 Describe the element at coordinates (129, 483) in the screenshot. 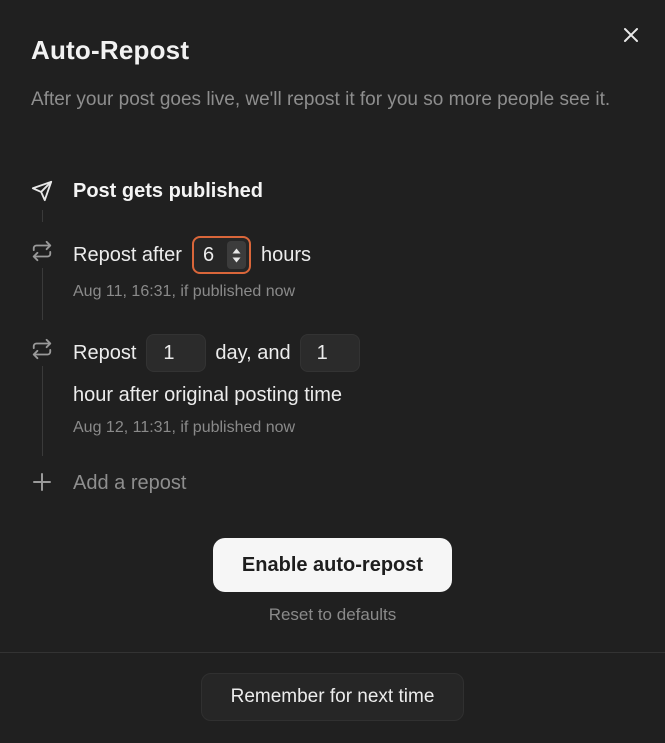

I see `add-repost-button: Add a repost` at that location.